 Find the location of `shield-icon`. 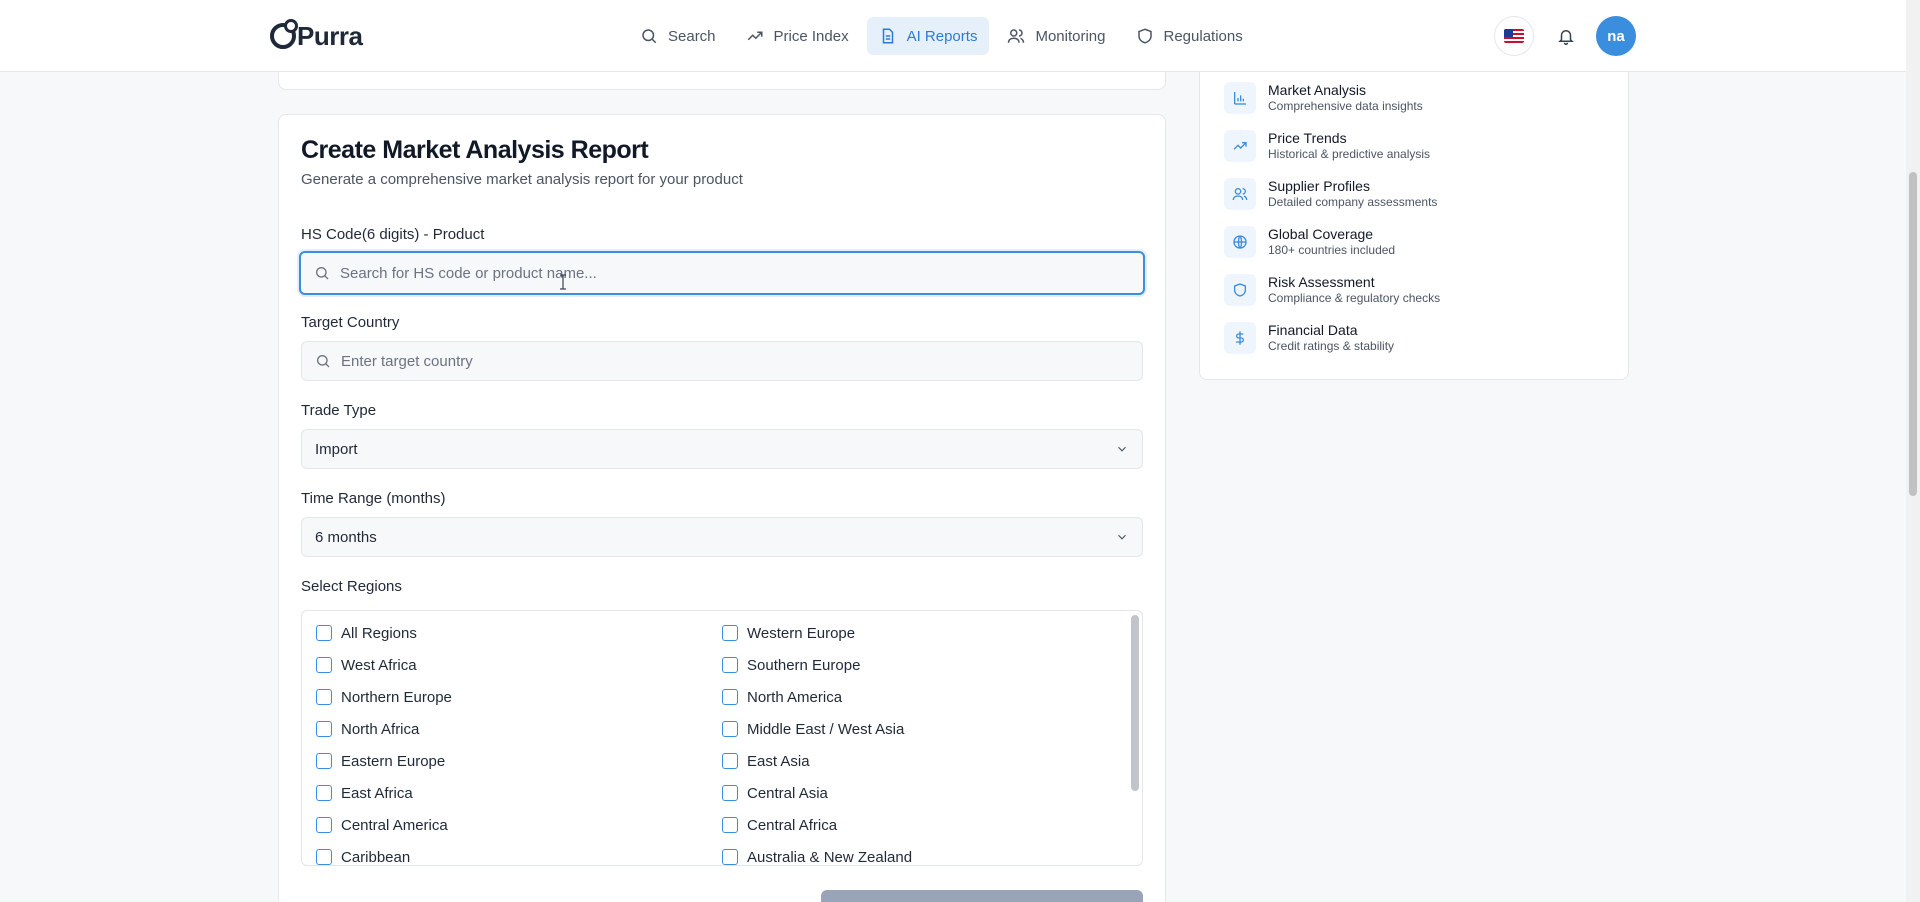

shield-icon is located at coordinates (1240, 290).